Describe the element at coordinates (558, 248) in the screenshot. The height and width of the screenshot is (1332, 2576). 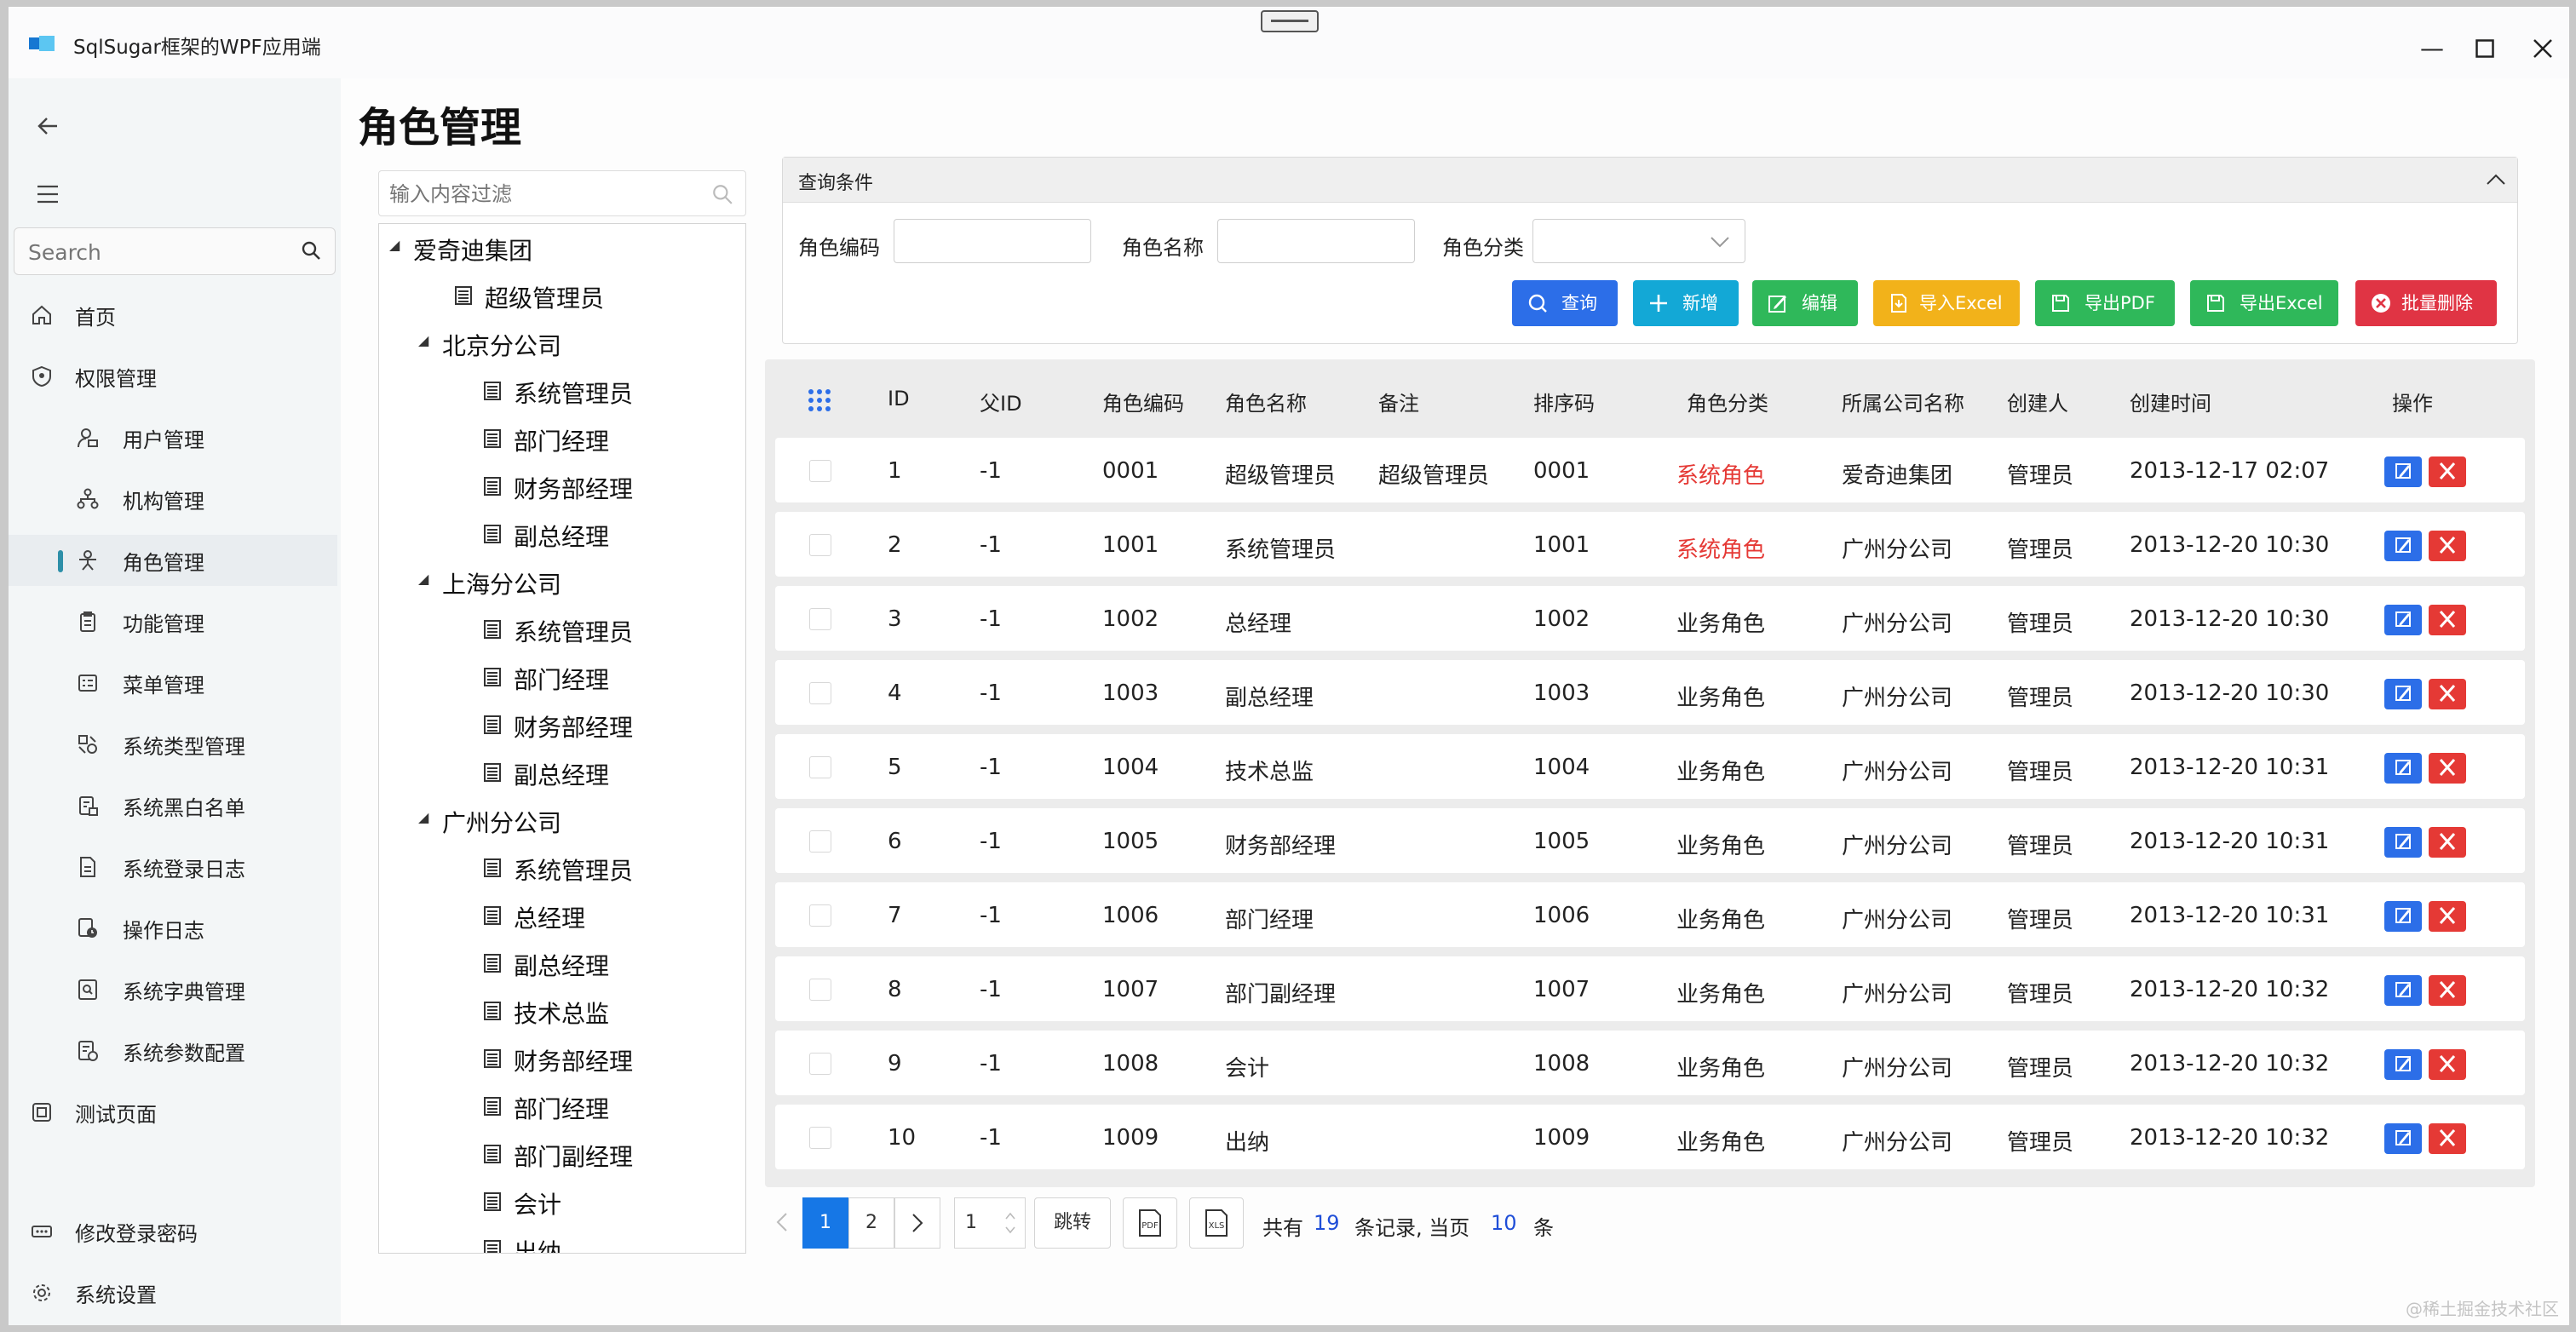
I see `tree-node: ◢ 爱奇迪集团` at that location.